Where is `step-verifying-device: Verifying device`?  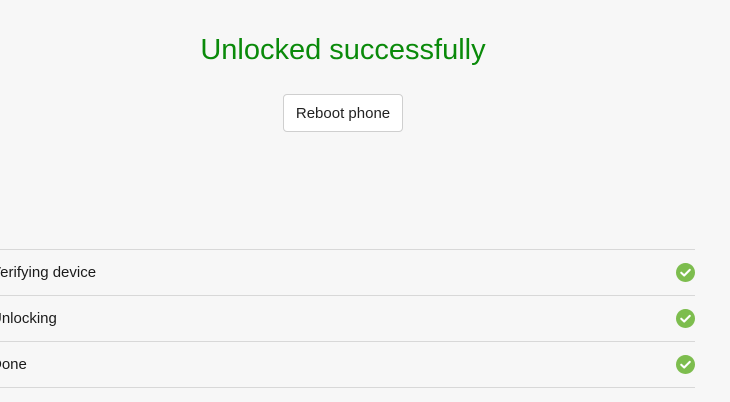 step-verifying-device: Verifying device is located at coordinates (347, 273).